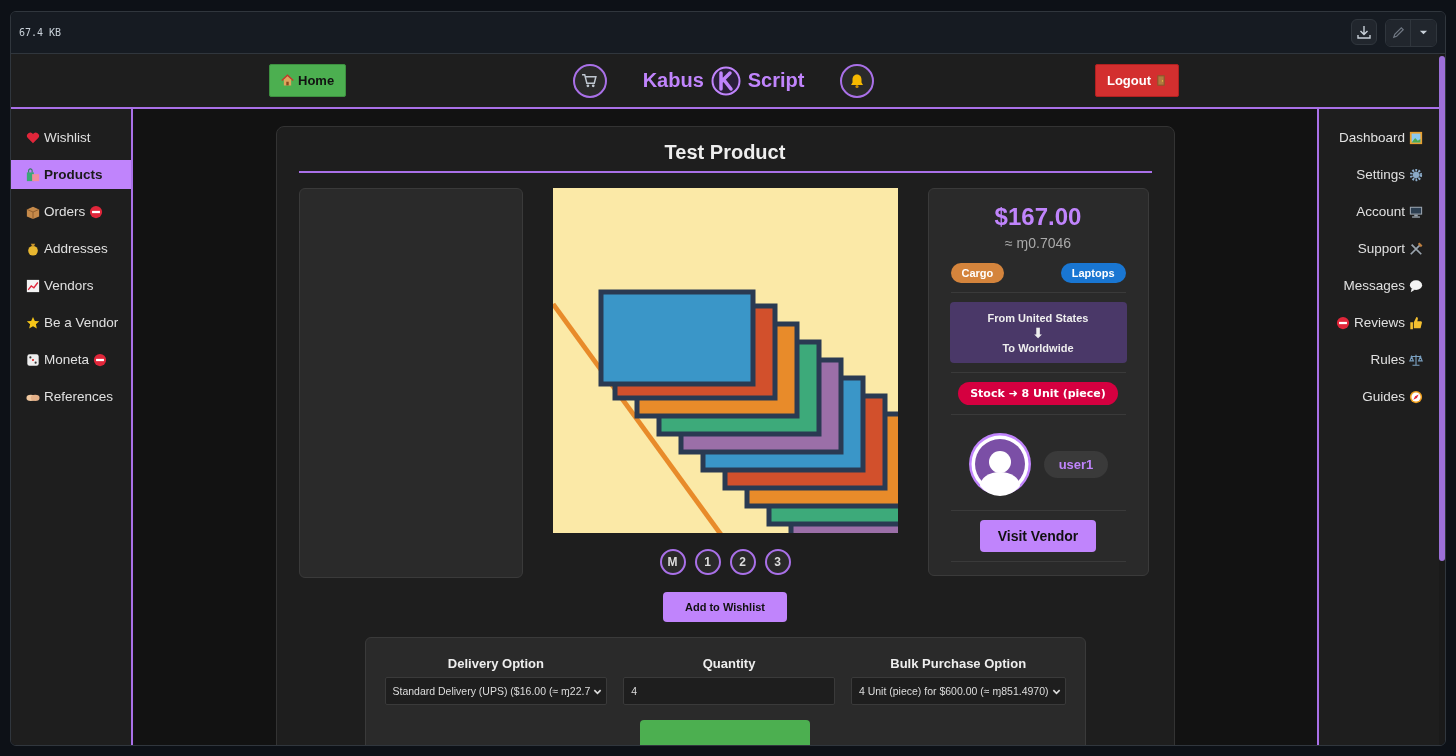  What do you see at coordinates (977, 273) in the screenshot?
I see `tag: Cargo` at bounding box center [977, 273].